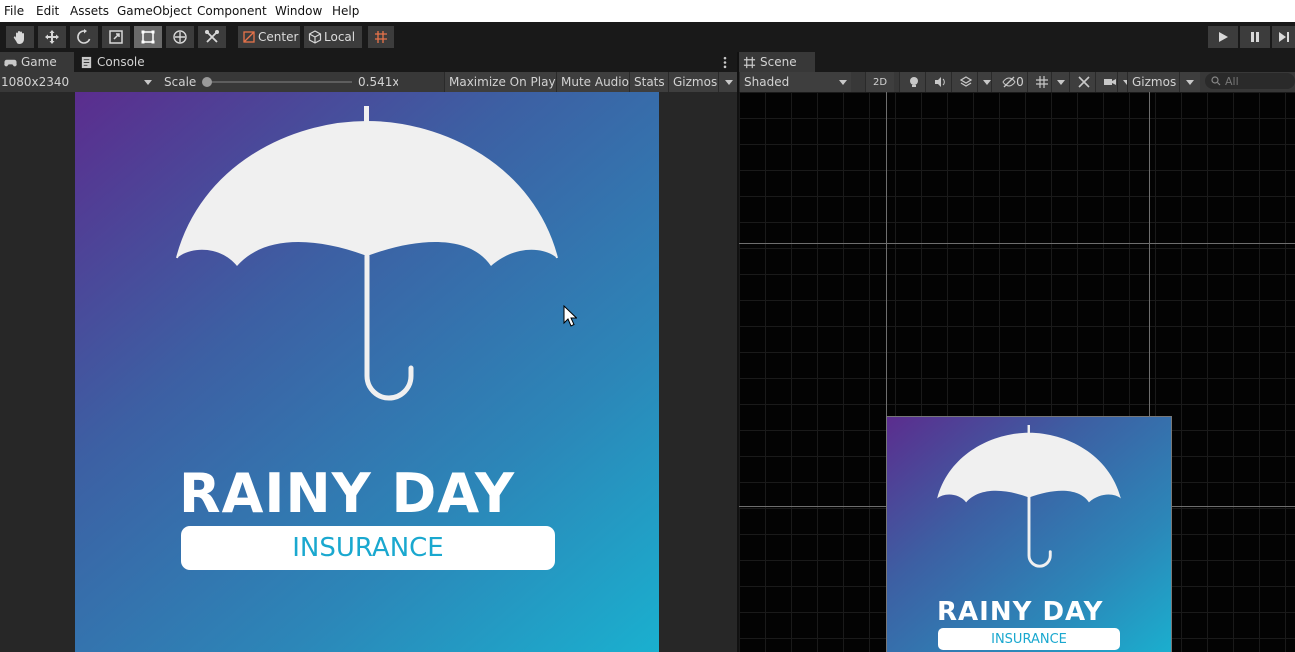  What do you see at coordinates (502, 82) in the screenshot?
I see `maximize-on-play-button: Maximize On Play` at bounding box center [502, 82].